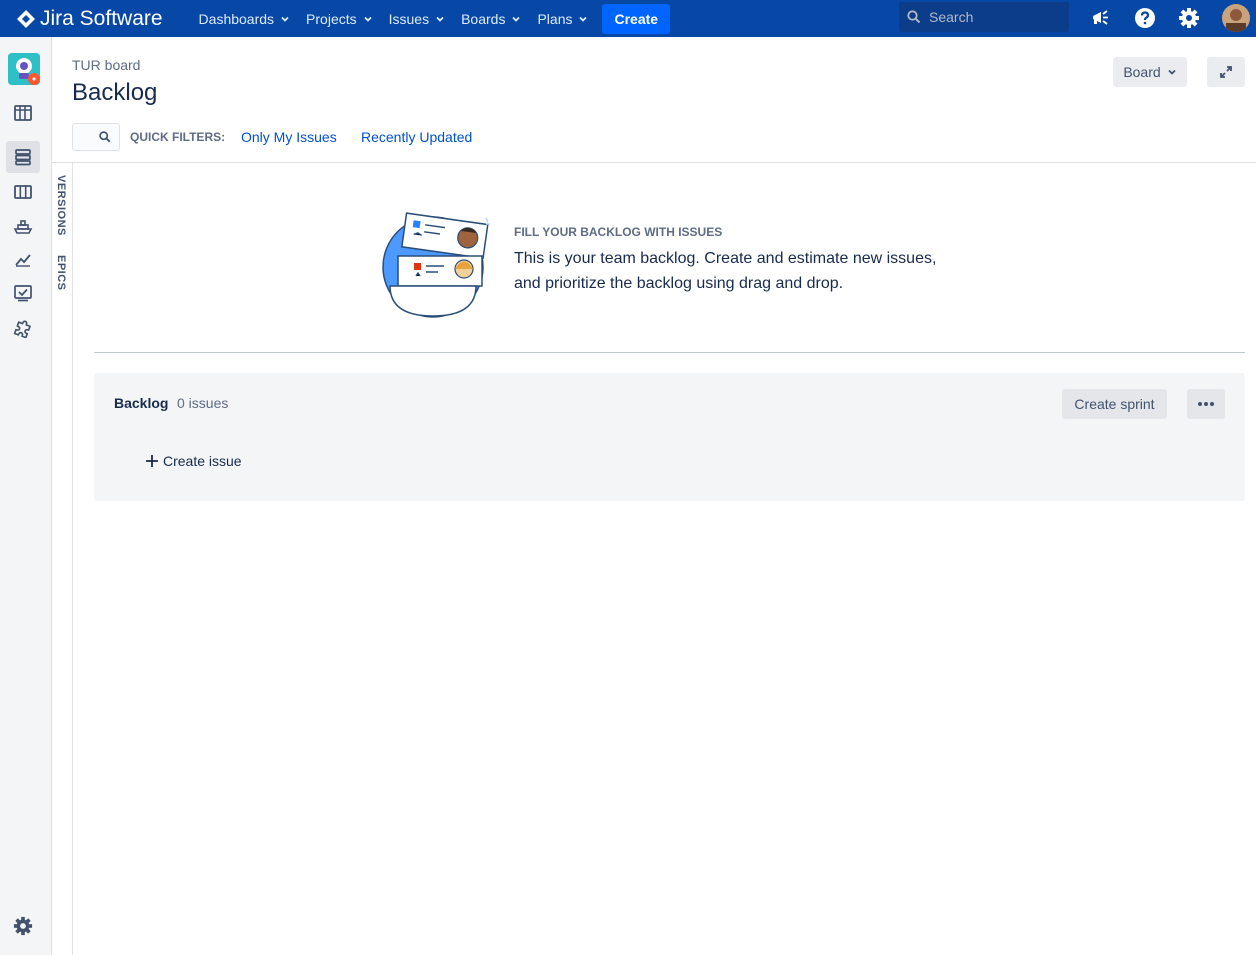  I want to click on project-avatar, so click(24, 69).